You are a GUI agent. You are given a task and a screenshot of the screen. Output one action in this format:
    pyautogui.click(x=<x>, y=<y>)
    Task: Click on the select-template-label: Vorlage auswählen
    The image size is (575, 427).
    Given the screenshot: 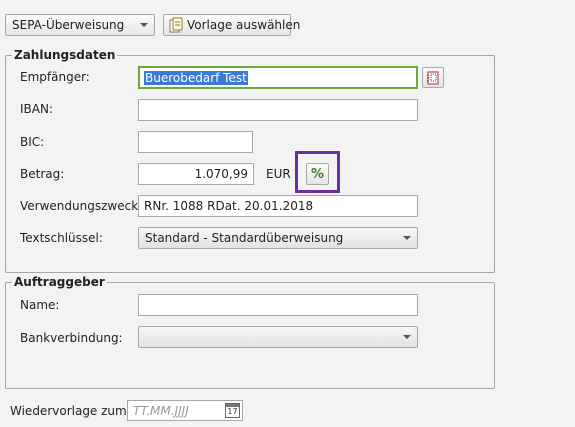 What is the action you would take?
    pyautogui.click(x=244, y=25)
    